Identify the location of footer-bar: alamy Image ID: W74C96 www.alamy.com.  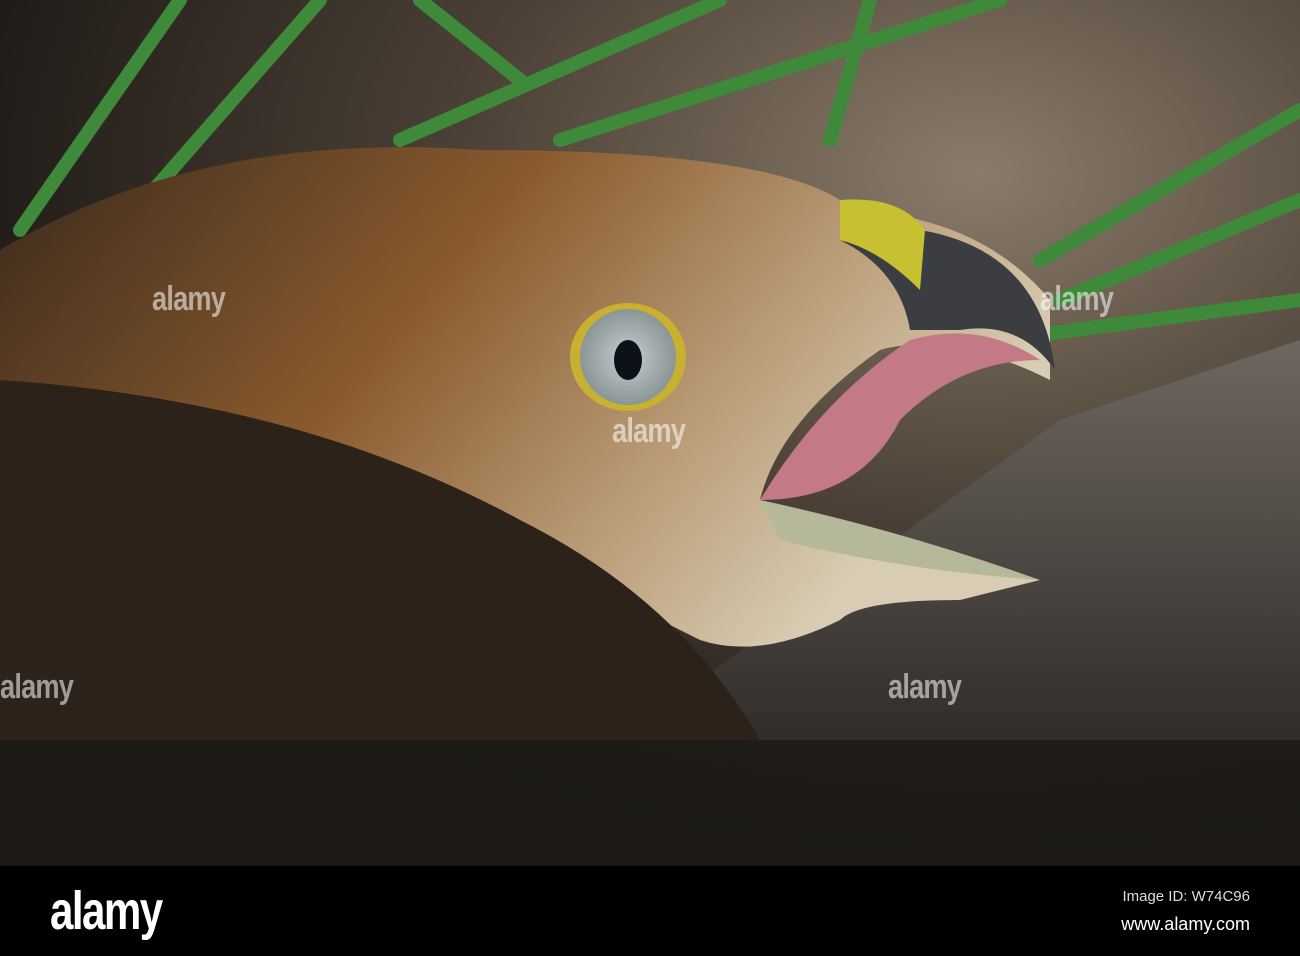
(650, 911).